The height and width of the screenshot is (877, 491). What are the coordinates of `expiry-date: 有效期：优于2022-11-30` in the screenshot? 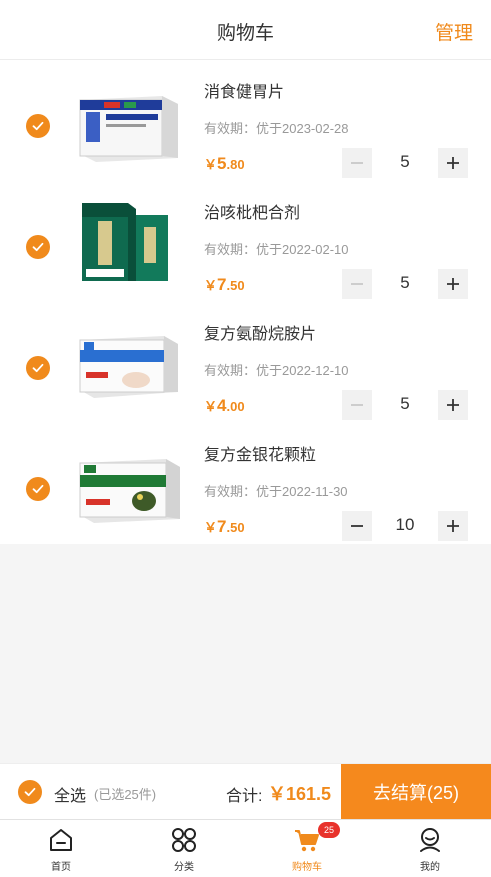 It's located at (276, 491).